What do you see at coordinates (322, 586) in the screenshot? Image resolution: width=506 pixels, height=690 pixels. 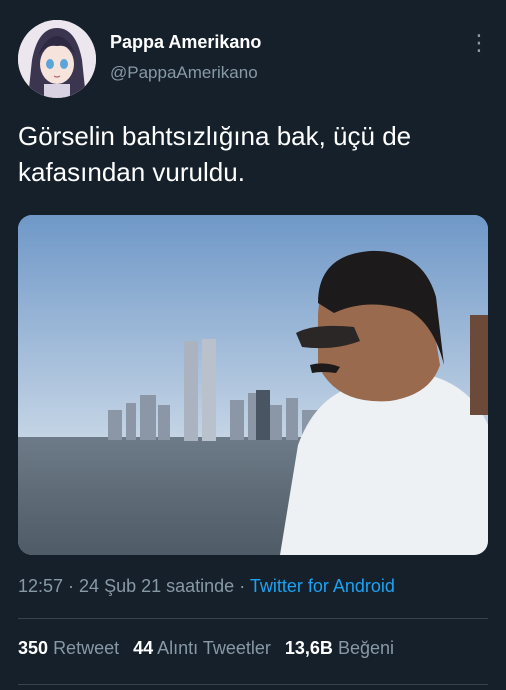 I see `tweet-source-link: Twitter for Android` at bounding box center [322, 586].